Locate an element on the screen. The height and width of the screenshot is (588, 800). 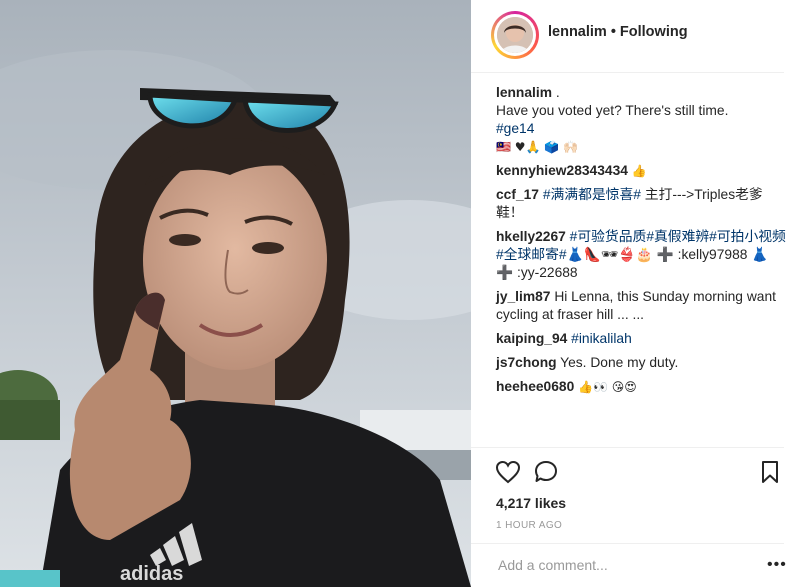
comment-text: 👍 is located at coordinates (639, 171).